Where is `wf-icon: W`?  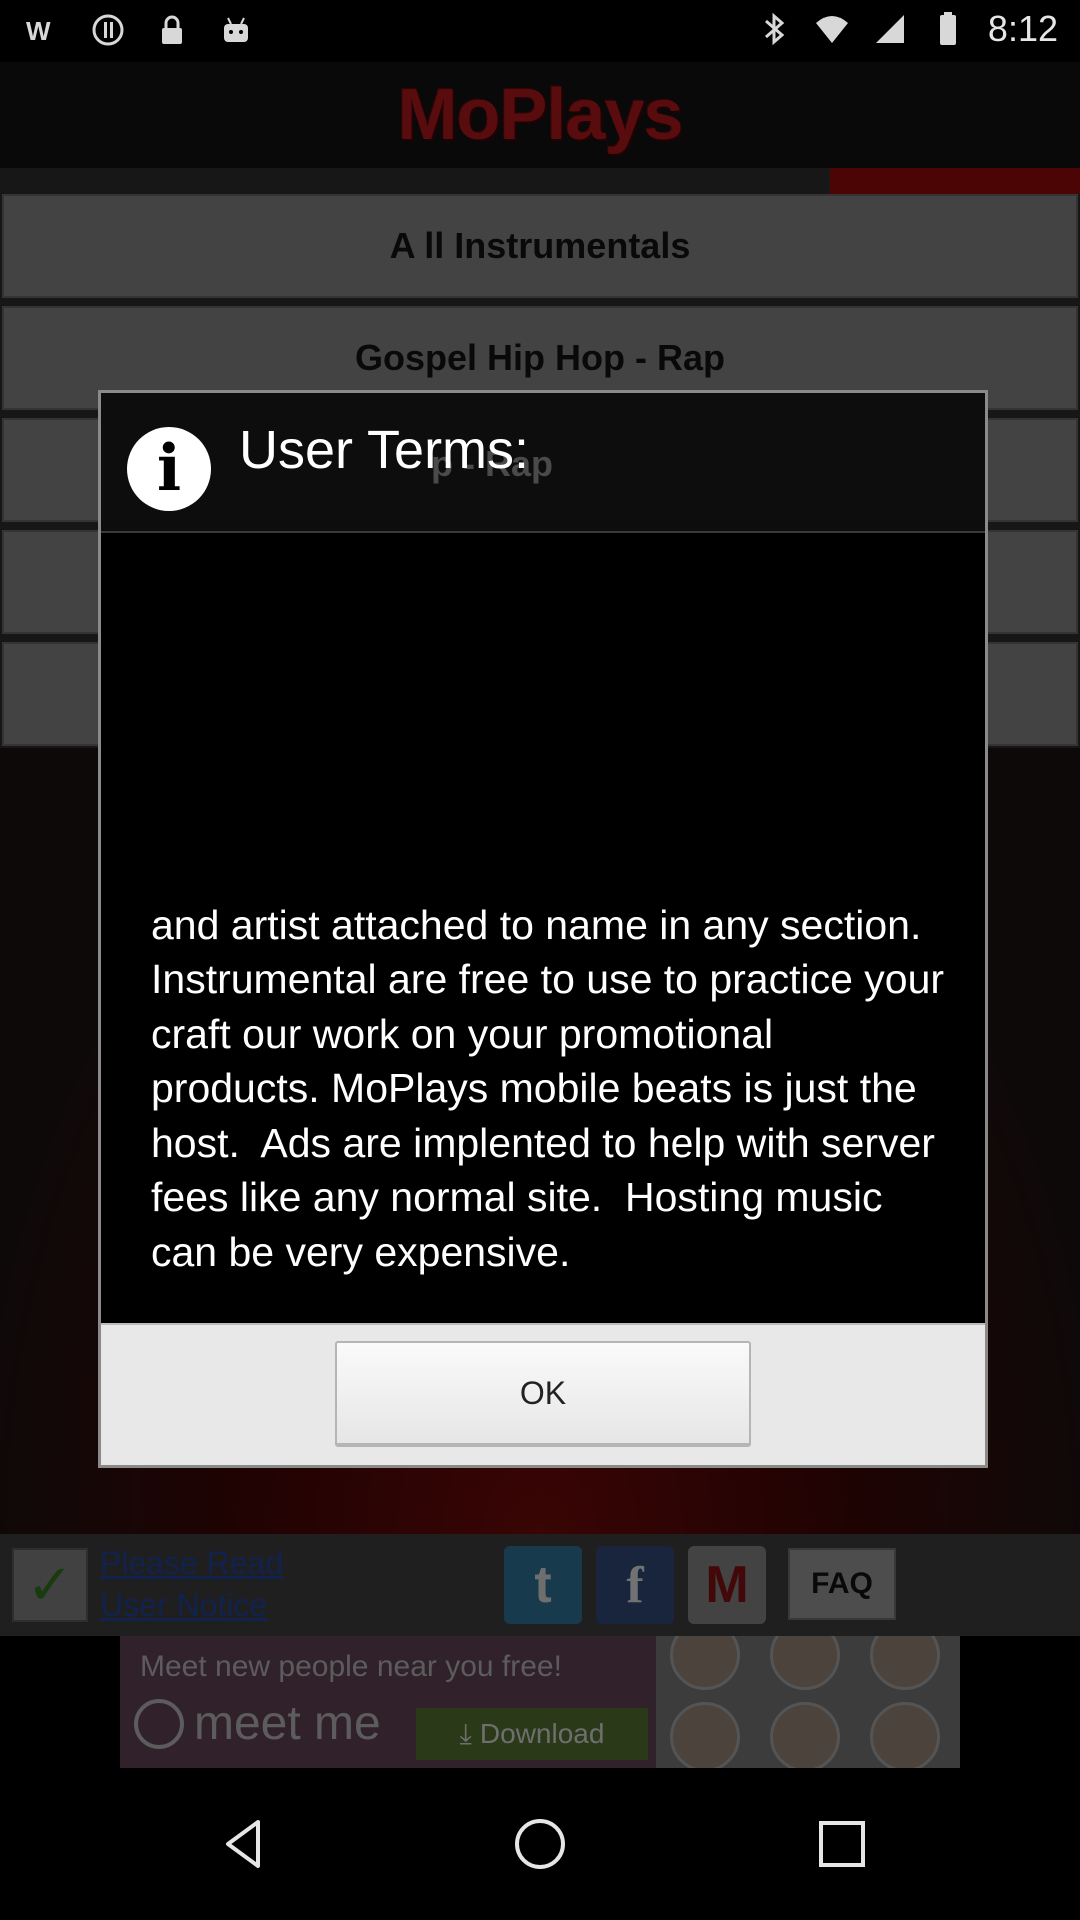 wf-icon: W is located at coordinates (38, 31).